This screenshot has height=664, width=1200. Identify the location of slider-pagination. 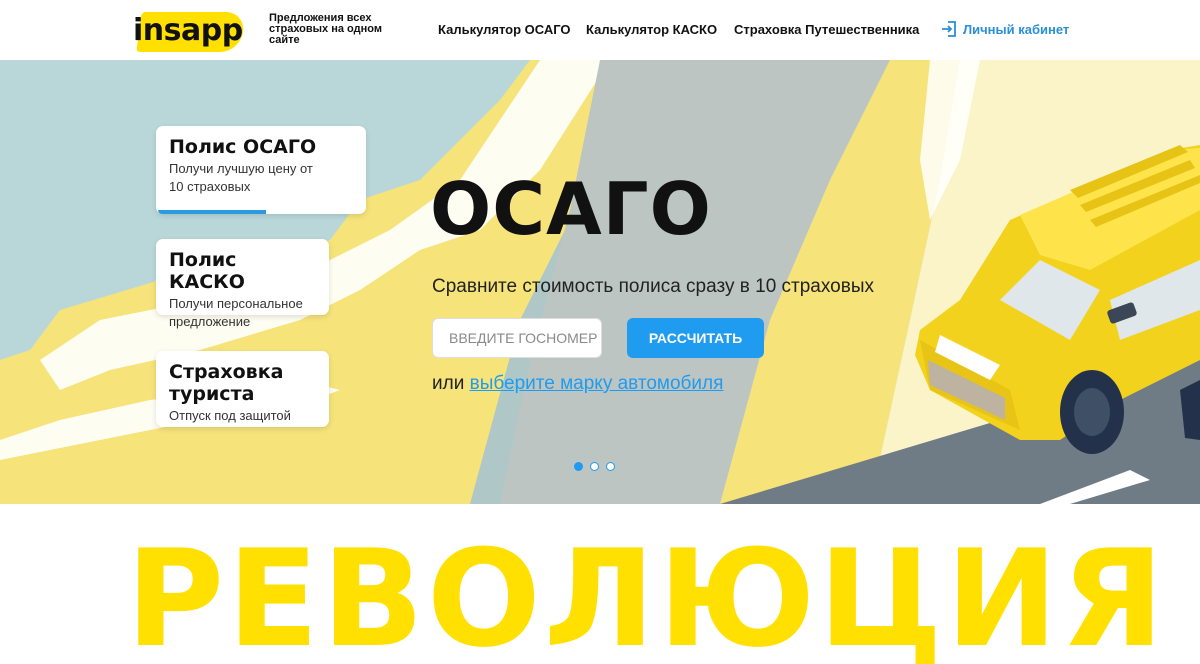
(594, 466).